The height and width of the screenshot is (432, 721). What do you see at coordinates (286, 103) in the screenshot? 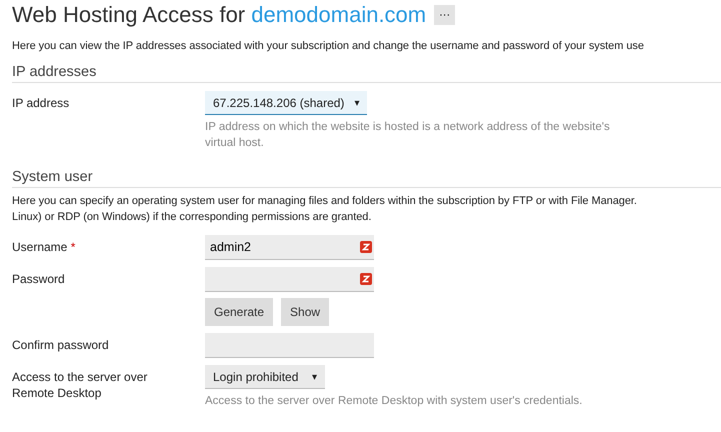
I see `ip-select: 67.225.148.206 (shared) ▾` at bounding box center [286, 103].